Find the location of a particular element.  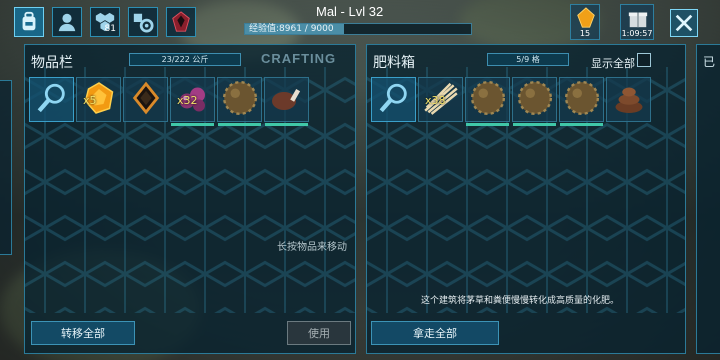

slot-capacity-text: 5/9 格 is located at coordinates (528, 59).